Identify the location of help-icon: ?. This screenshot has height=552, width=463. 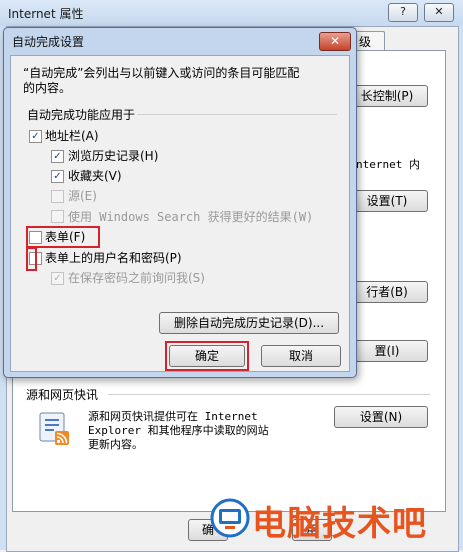
(403, 11).